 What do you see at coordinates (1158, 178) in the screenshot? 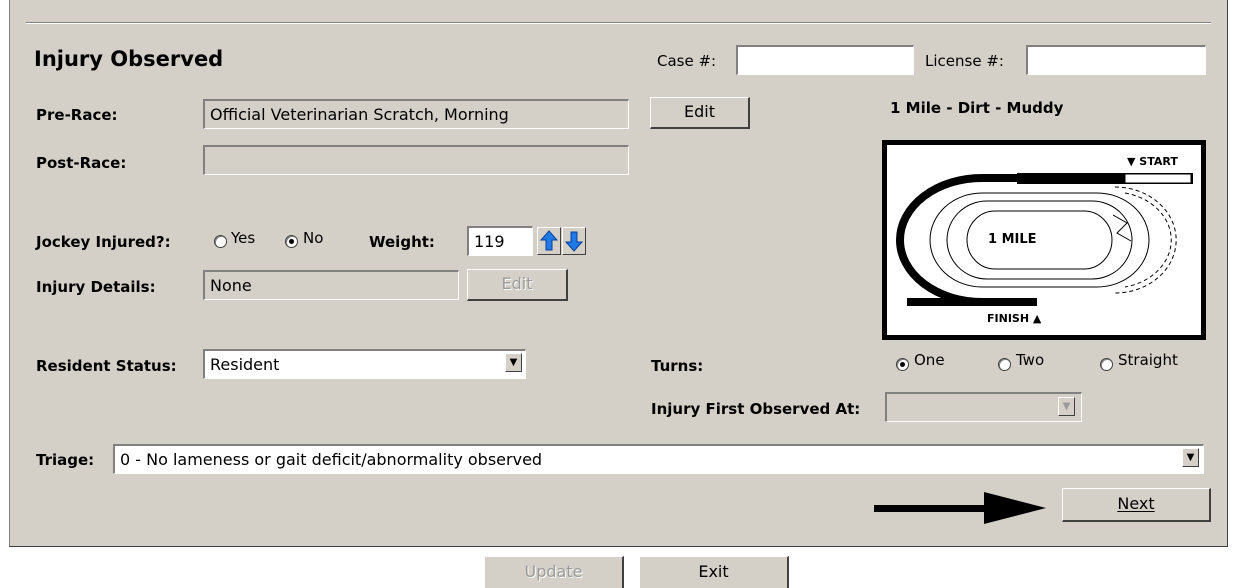
I see `start-chute-box` at bounding box center [1158, 178].